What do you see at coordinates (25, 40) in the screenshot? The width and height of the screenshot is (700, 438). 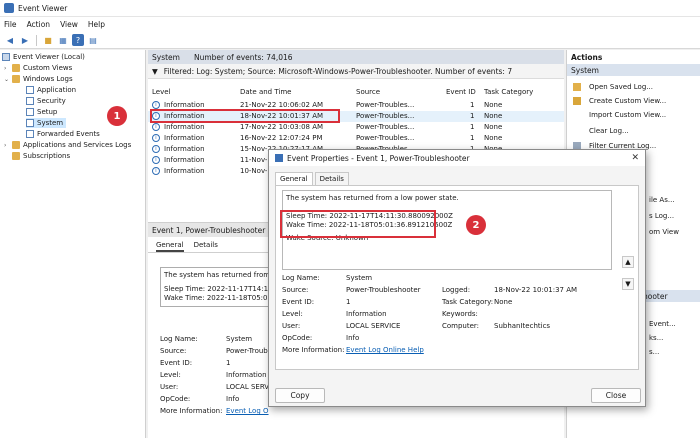 I see `forward-icon: ▶` at bounding box center [25, 40].